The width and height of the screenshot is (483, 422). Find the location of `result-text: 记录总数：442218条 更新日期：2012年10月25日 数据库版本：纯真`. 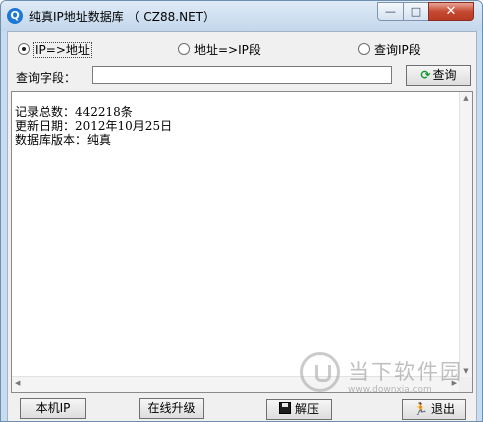

result-text: 记录总数：442218条 更新日期：2012年10月25日 数据库版本：纯真 is located at coordinates (93, 126).